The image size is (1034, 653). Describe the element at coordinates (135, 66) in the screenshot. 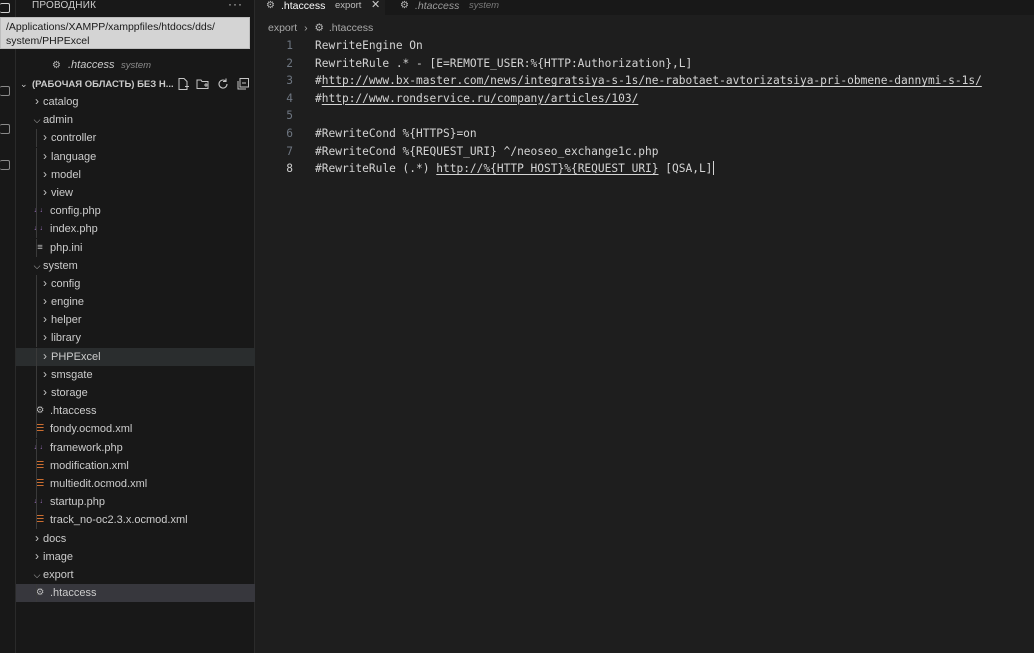

I see `open-editor-item: ⚙ .htaccess system` at that location.